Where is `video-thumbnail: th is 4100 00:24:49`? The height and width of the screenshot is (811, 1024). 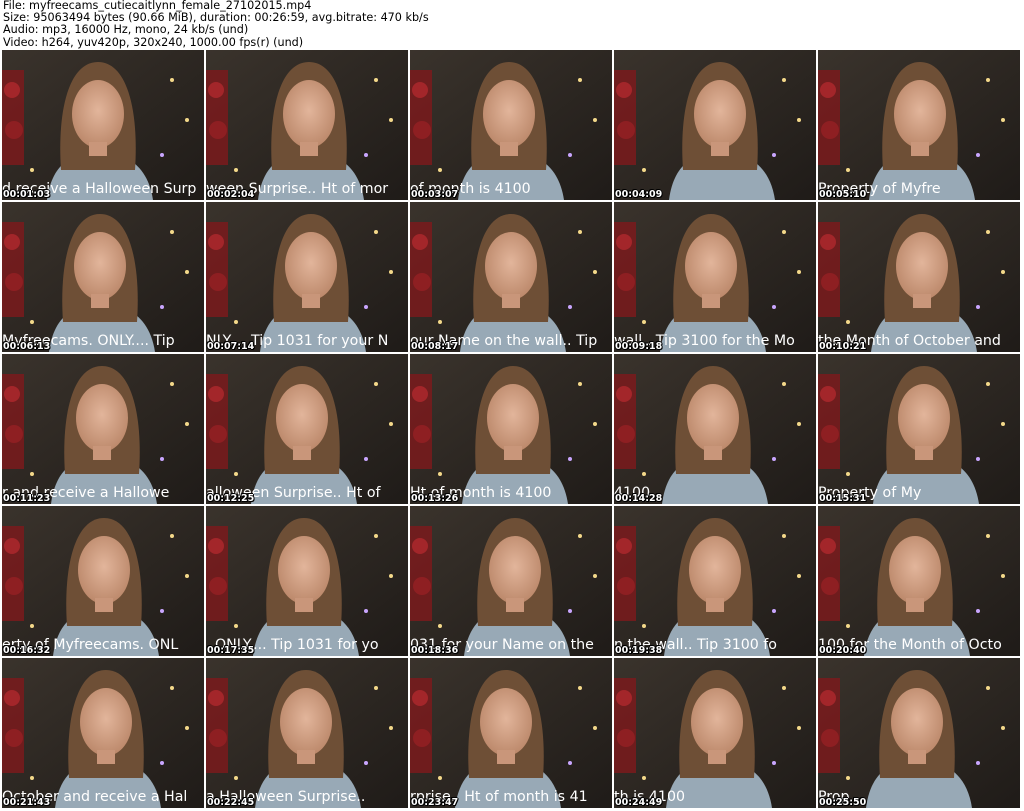
video-thumbnail: th is 4100 00:24:49 is located at coordinates (715, 733).